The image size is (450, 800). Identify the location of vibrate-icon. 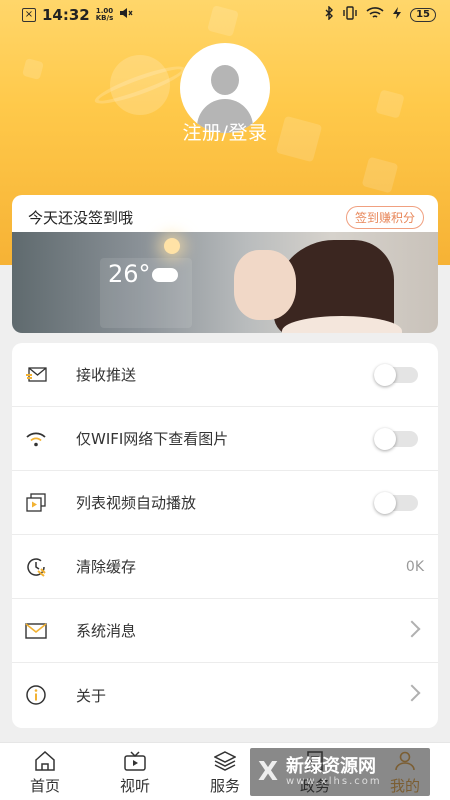
(350, 15).